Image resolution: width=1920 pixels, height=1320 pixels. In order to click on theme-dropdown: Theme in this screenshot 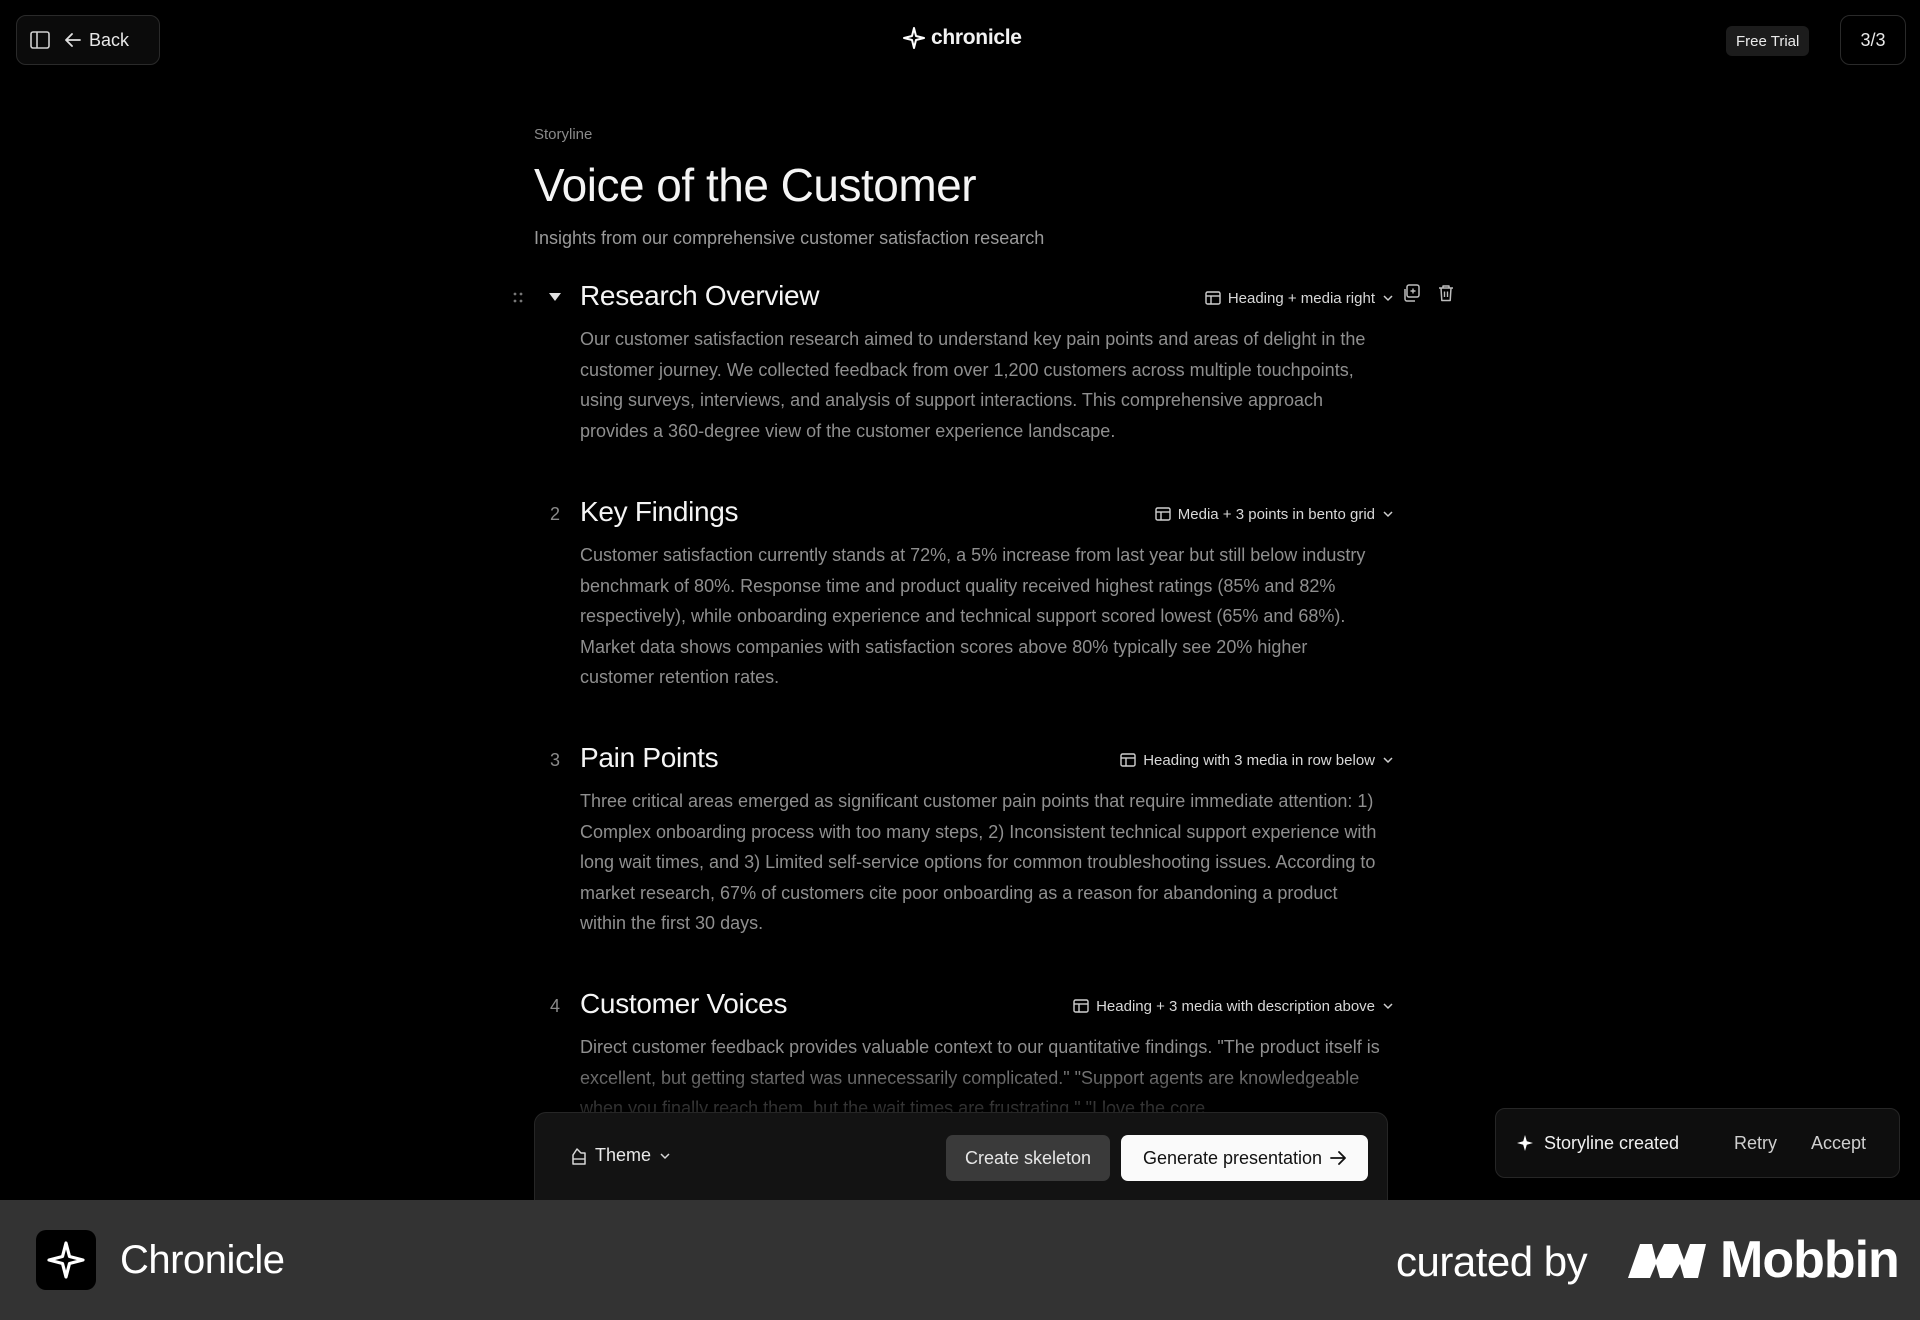, I will do `click(621, 1155)`.